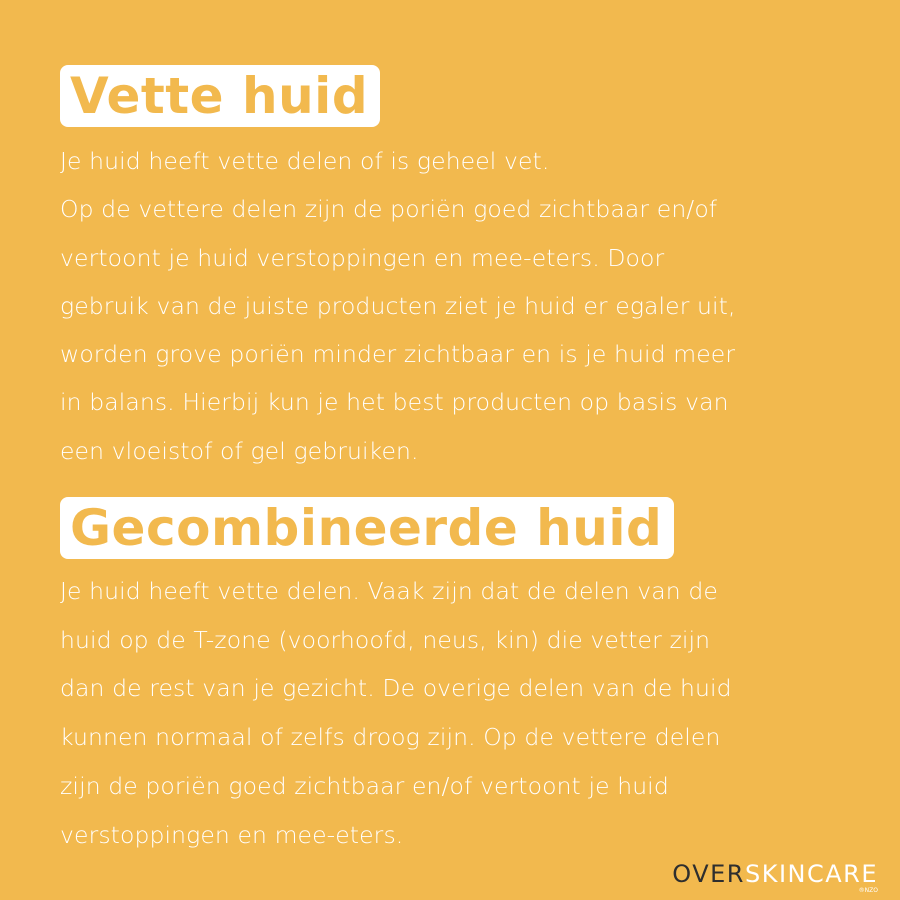  What do you see at coordinates (708, 874) in the screenshot?
I see `brand-logo-over: OVER` at bounding box center [708, 874].